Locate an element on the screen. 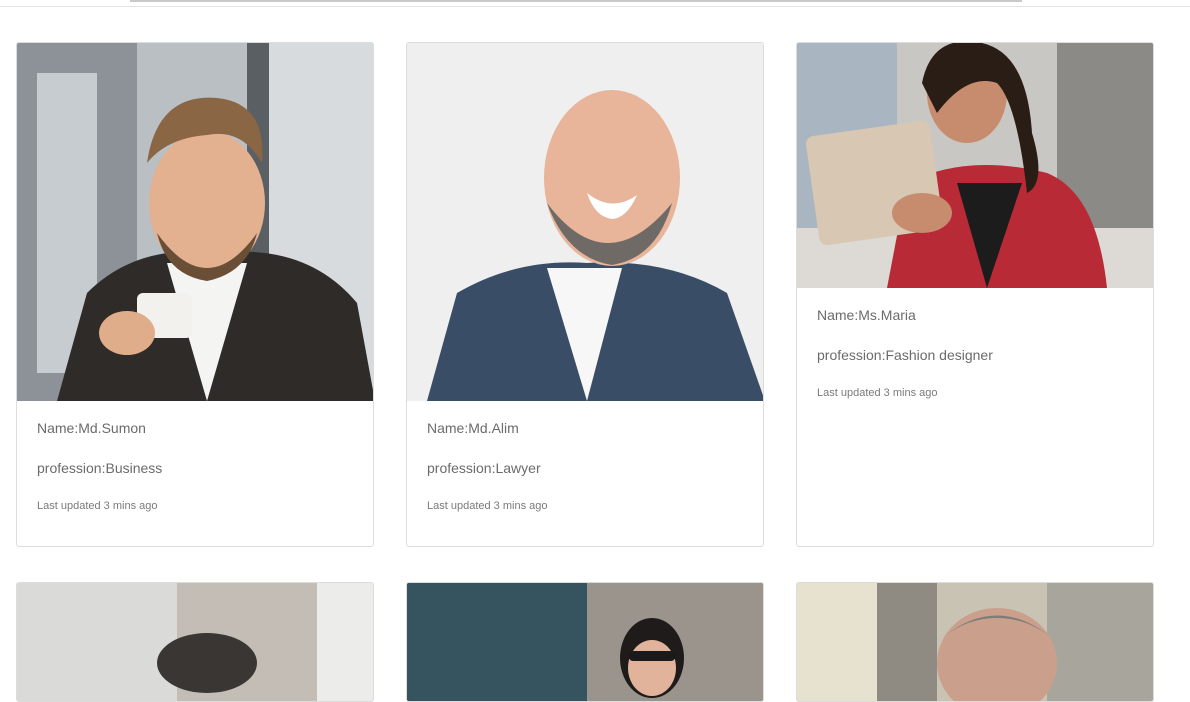 The width and height of the screenshot is (1190, 702). scrollbar-thumb is located at coordinates (576, 1).